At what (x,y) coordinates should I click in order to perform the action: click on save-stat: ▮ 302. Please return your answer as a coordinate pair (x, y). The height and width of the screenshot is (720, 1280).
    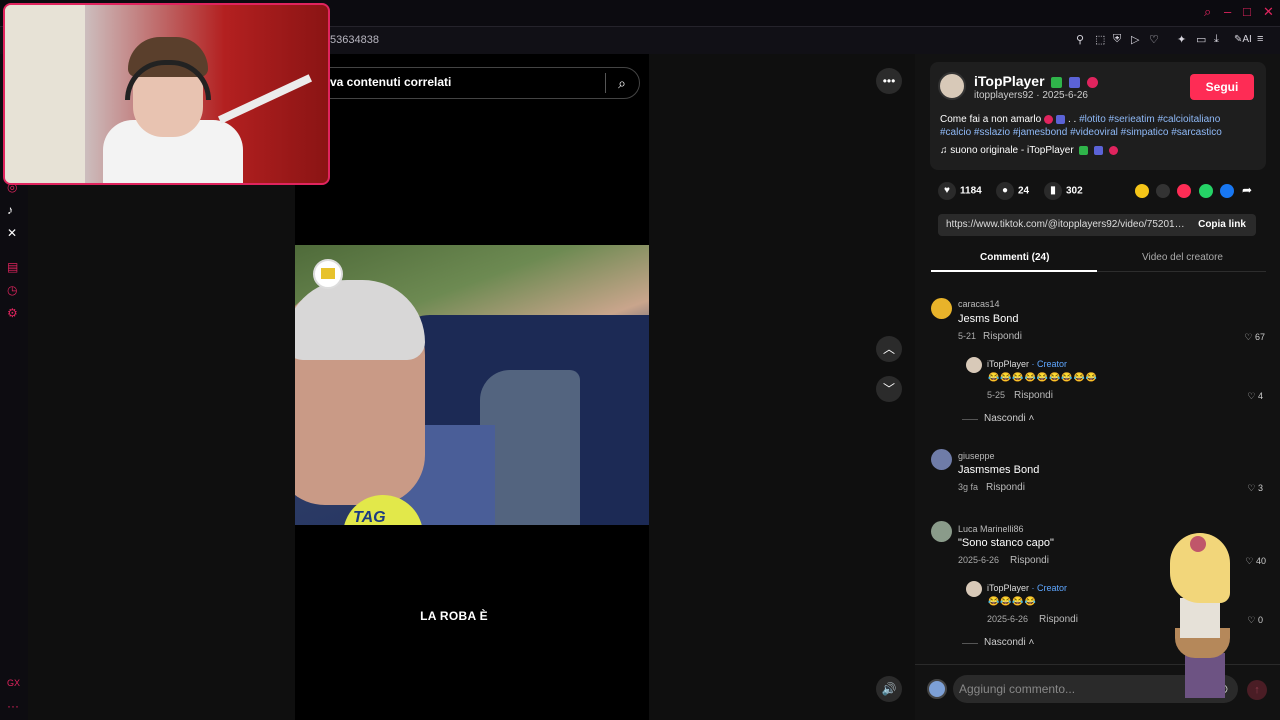
    Looking at the image, I should click on (1063, 191).